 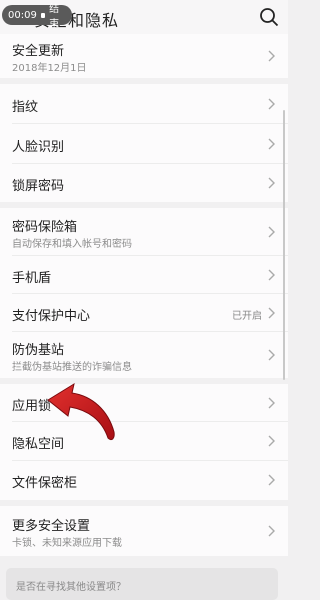 I want to click on search-icon, so click(x=269, y=17).